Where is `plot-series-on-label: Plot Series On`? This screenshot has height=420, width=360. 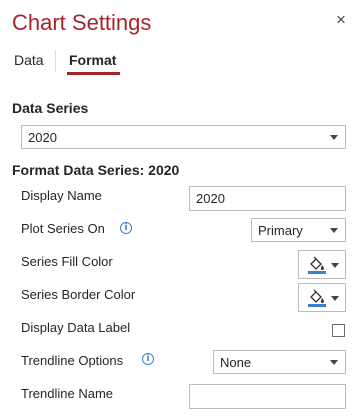 plot-series-on-label: Plot Series On is located at coordinates (63, 228).